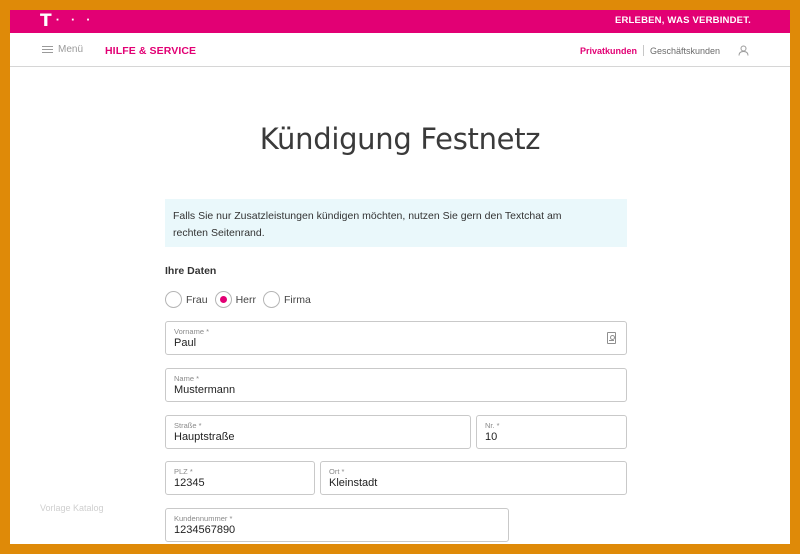  I want to click on field-label: PLZ *, so click(183, 471).